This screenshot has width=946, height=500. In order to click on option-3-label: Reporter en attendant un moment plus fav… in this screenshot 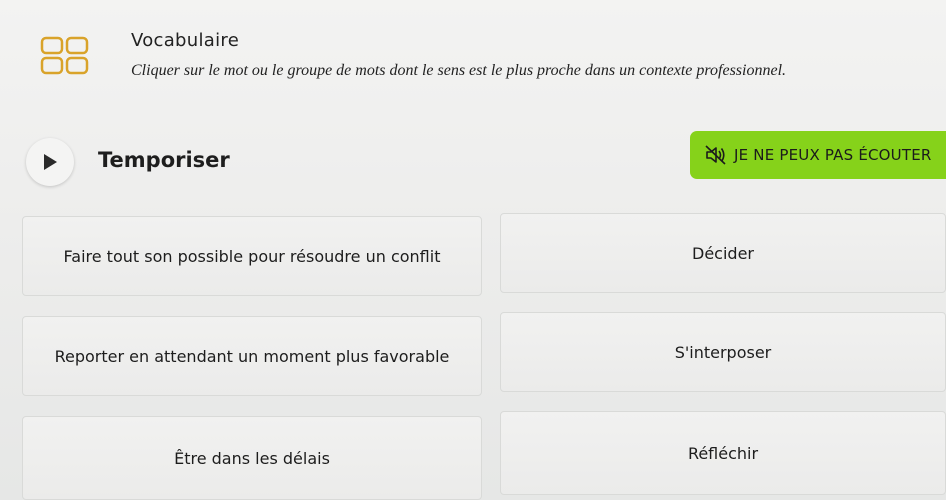, I will do `click(252, 356)`.